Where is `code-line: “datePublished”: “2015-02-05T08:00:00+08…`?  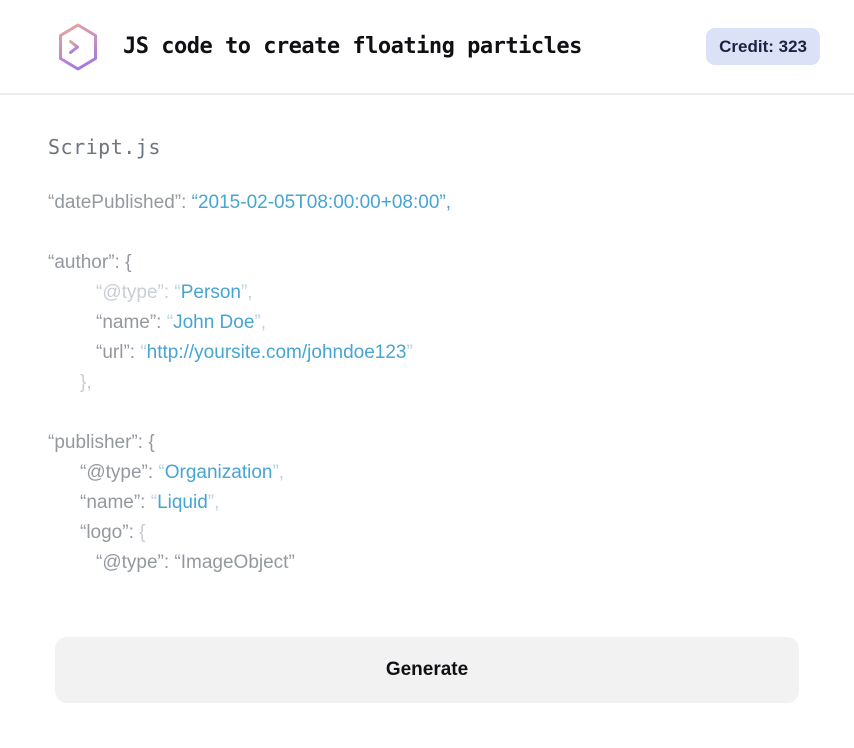
code-line: “datePublished”: “2015-02-05T08:00:00+08… is located at coordinates (427, 203).